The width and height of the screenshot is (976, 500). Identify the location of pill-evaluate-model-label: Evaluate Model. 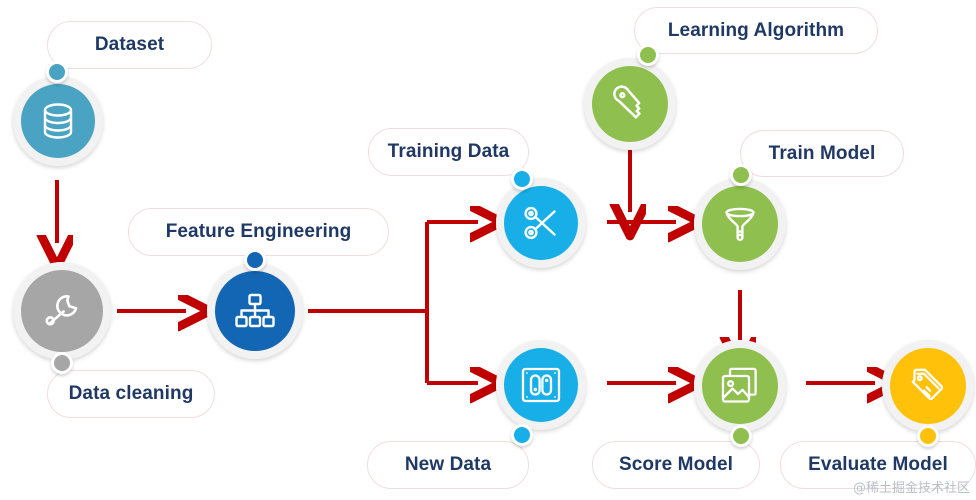
(878, 464).